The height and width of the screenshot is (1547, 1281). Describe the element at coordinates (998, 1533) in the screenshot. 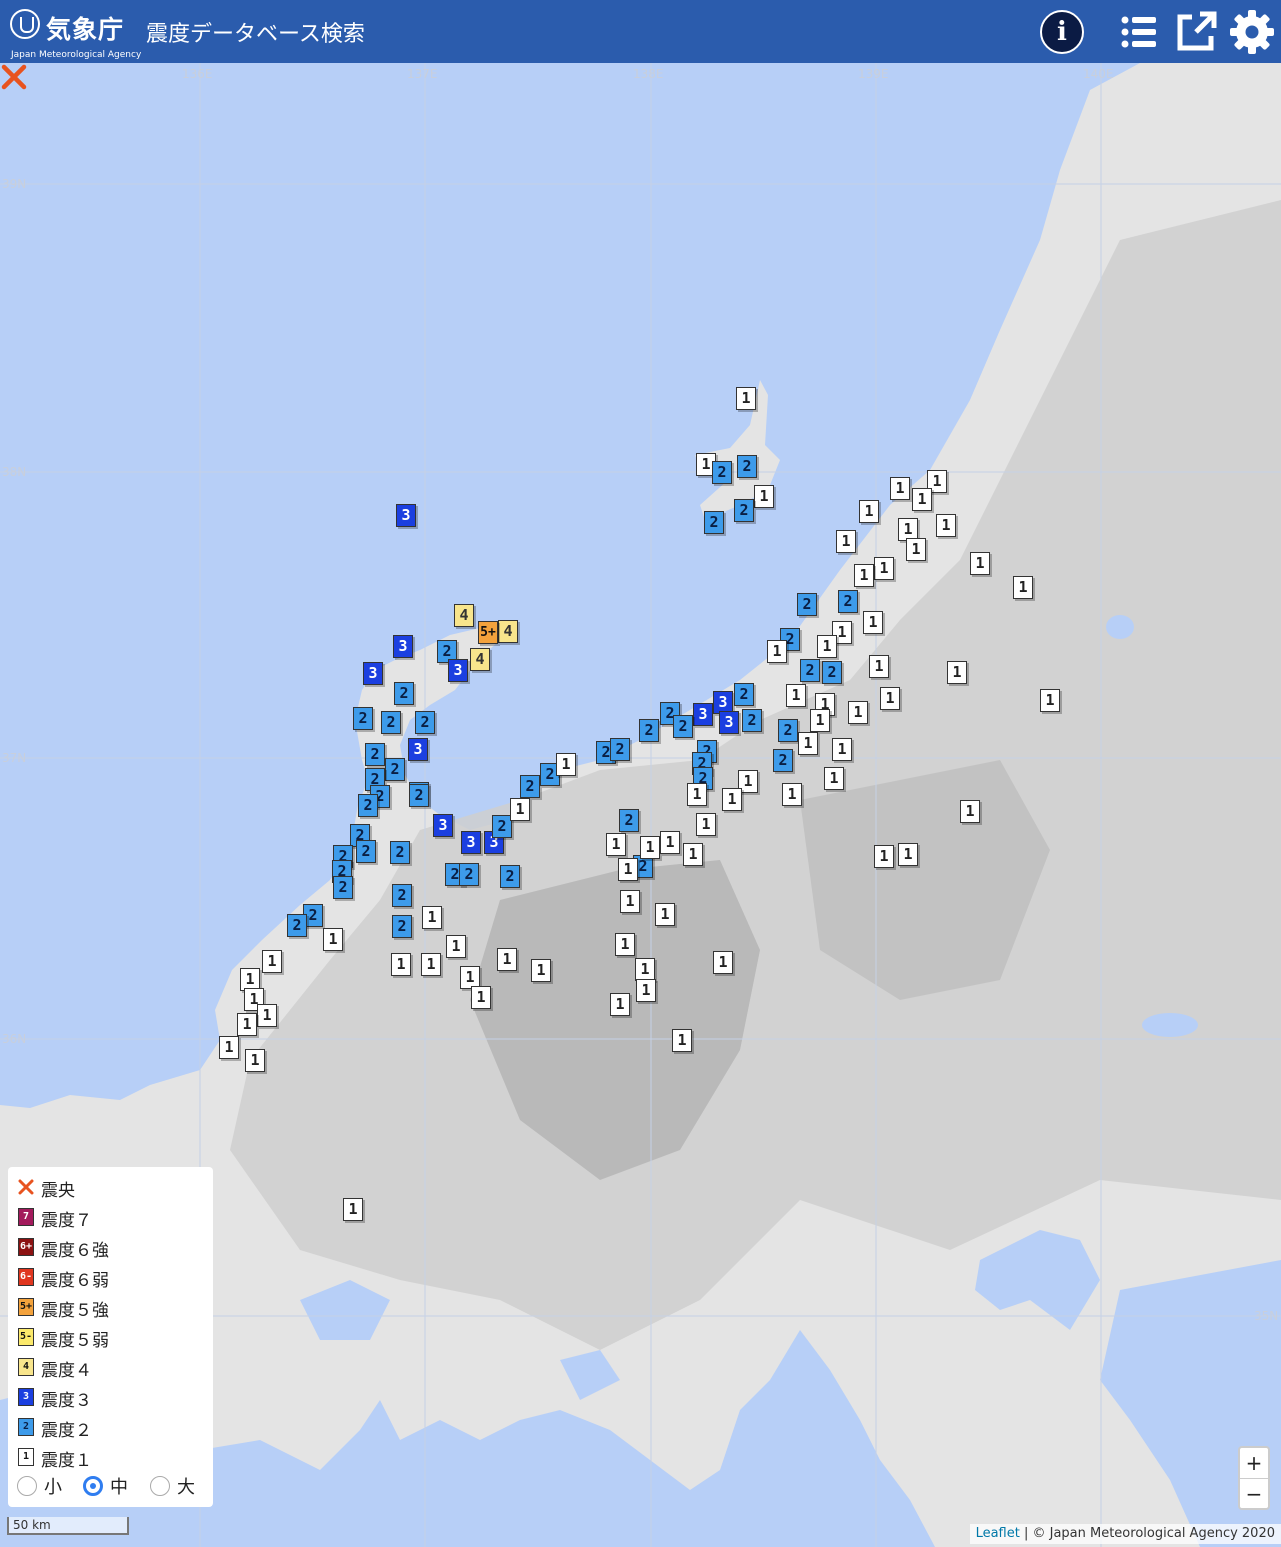

I see `leaflet-link: Leaflet` at that location.